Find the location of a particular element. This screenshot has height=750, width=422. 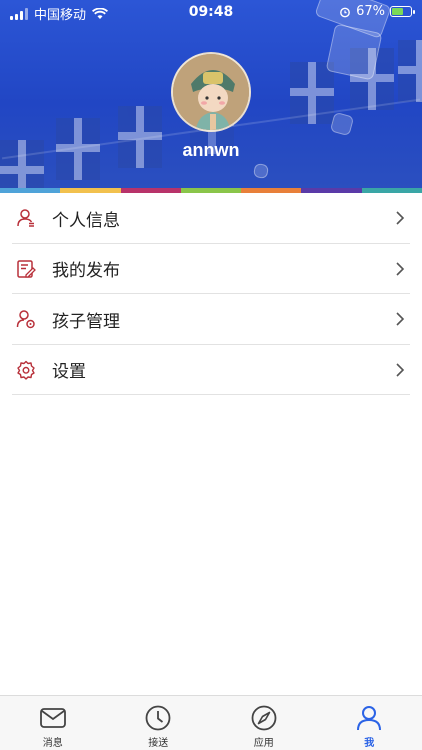

child-settings-icon is located at coordinates (25, 319).